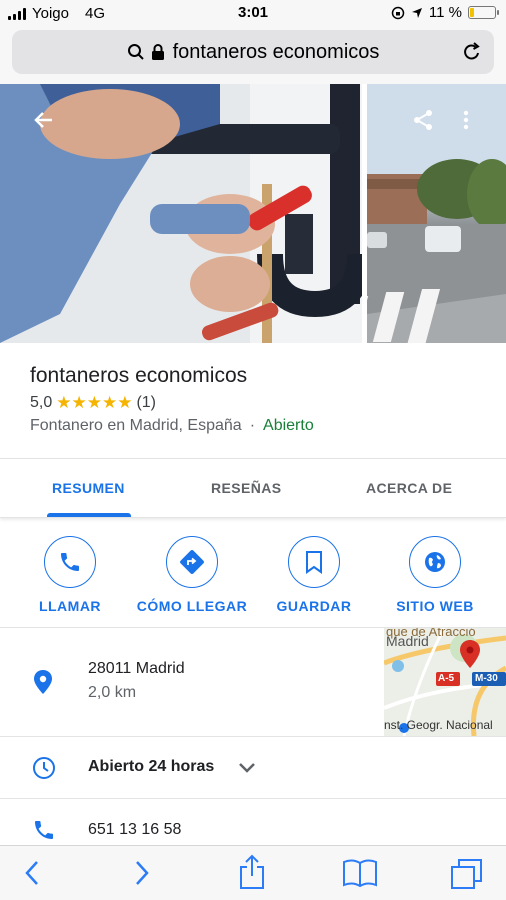  Describe the element at coordinates (44, 120) in the screenshot. I see `back-arrow-icon` at that location.